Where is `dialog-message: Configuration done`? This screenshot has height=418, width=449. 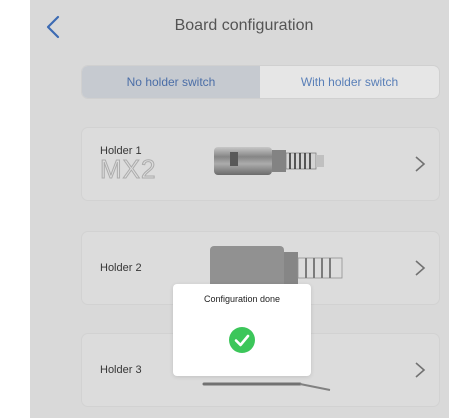 dialog-message: Configuration done is located at coordinates (242, 299).